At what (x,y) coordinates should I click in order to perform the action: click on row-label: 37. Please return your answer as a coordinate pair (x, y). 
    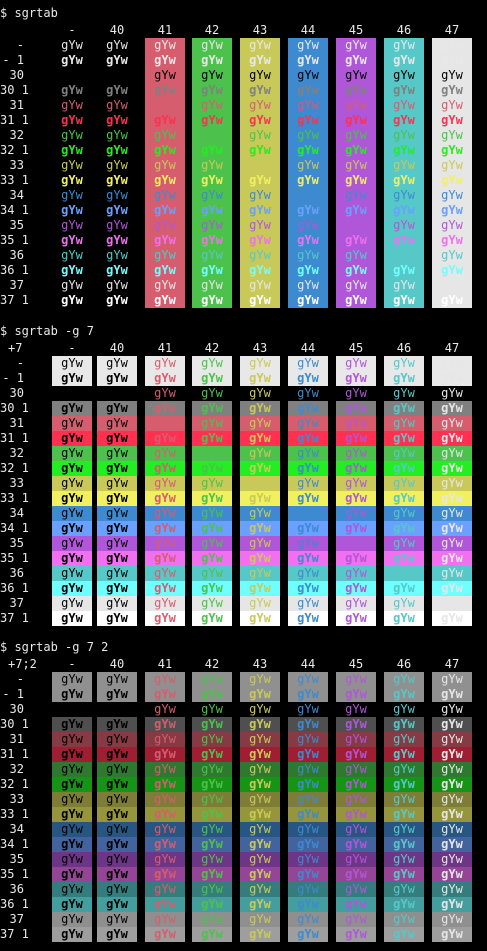
    Looking at the image, I should click on (16, 285).